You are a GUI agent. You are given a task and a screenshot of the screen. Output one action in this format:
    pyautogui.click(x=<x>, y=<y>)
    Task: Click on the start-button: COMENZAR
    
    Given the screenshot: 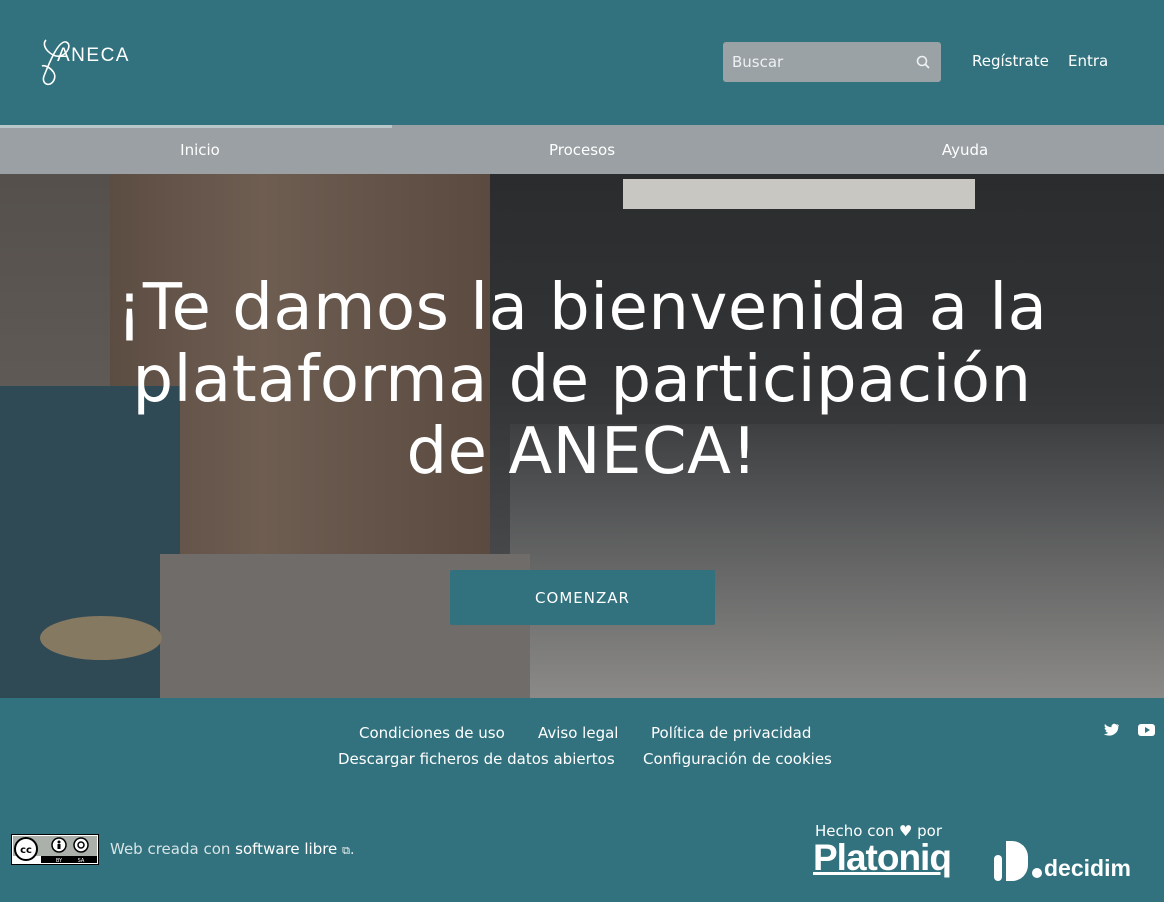 What is the action you would take?
    pyautogui.click(x=582, y=597)
    